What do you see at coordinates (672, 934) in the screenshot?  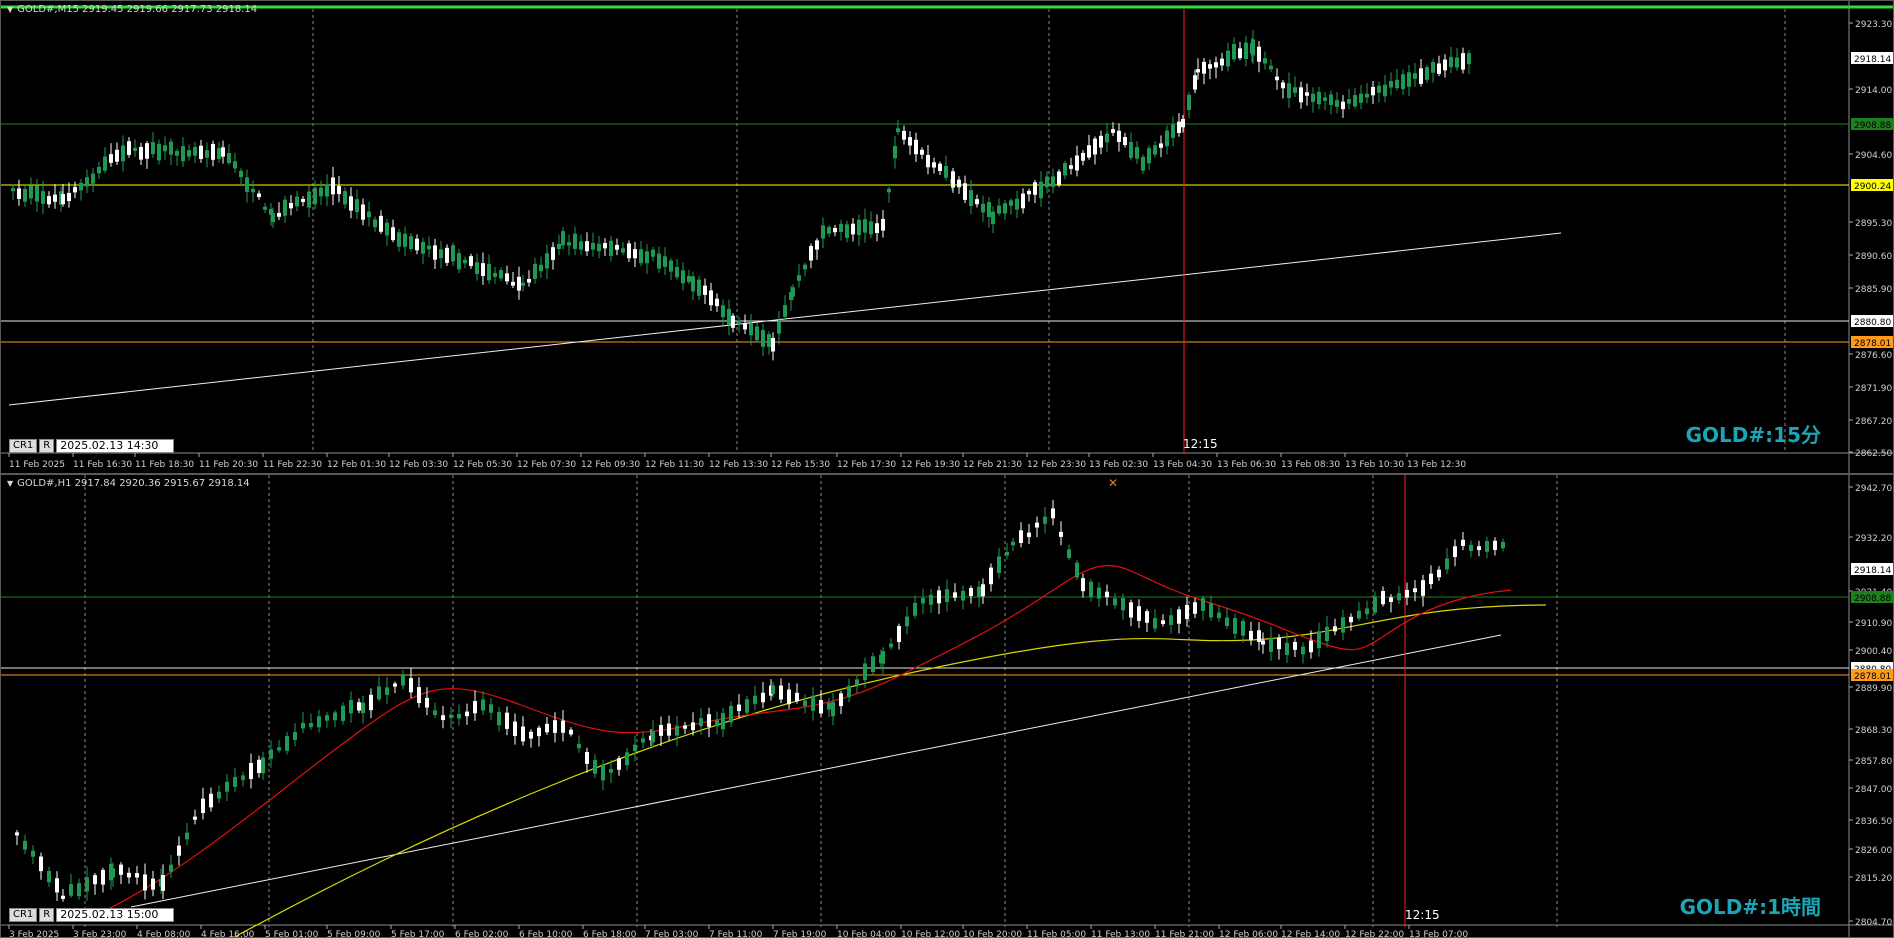 I see `time-label: 7 Feb 03:00` at bounding box center [672, 934].